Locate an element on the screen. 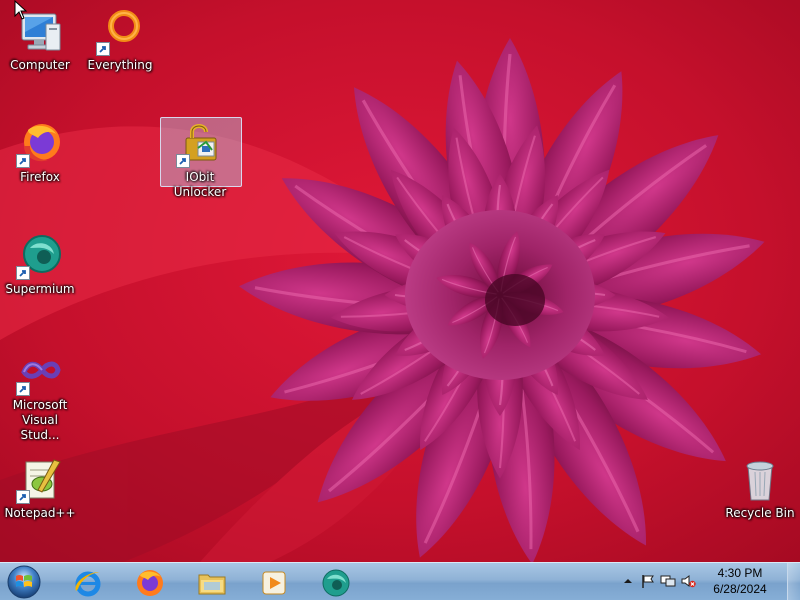 The image size is (800, 600). system-tray: 4:30 PM 6/28/2024 is located at coordinates (705, 581).